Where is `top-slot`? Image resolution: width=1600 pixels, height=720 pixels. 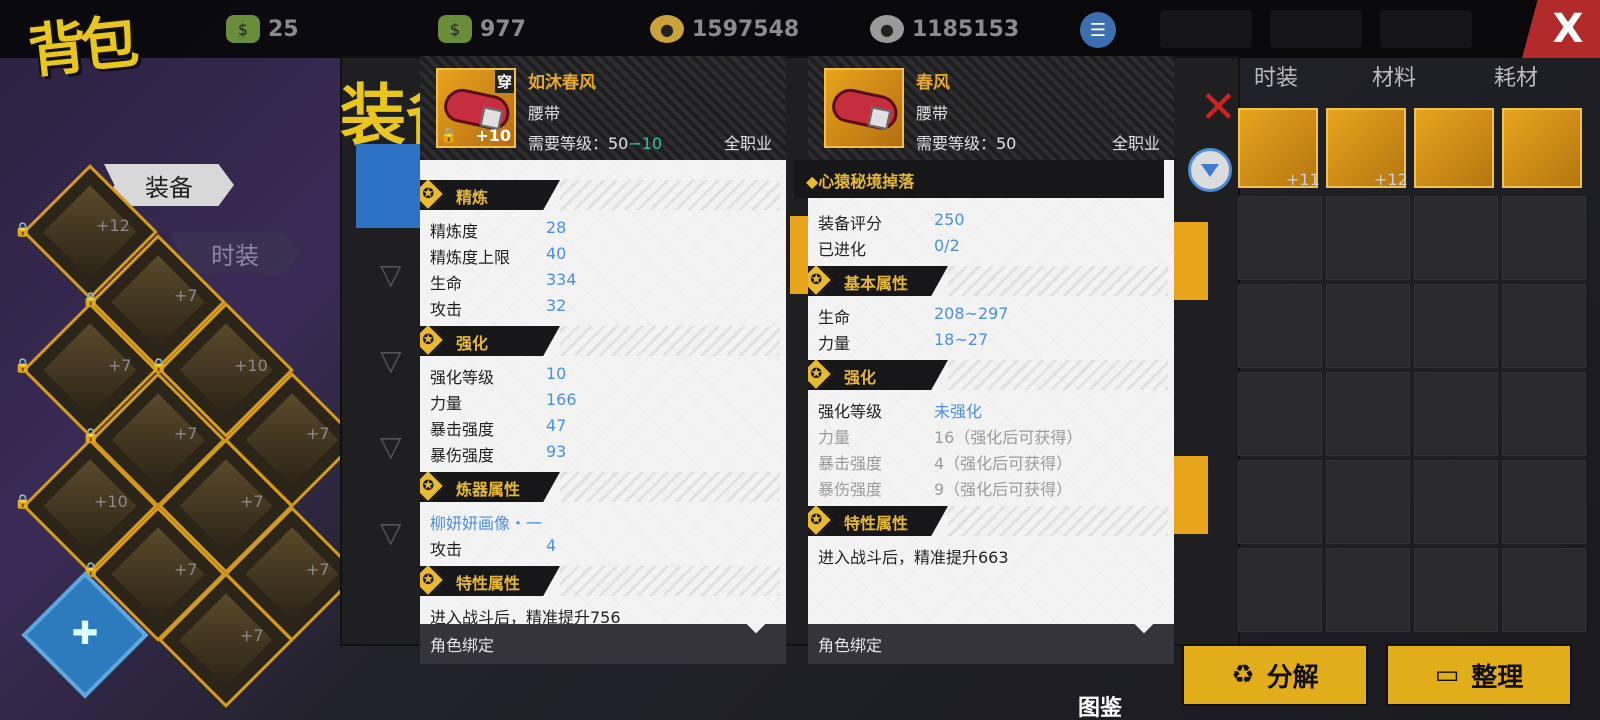
top-slot is located at coordinates (1316, 29).